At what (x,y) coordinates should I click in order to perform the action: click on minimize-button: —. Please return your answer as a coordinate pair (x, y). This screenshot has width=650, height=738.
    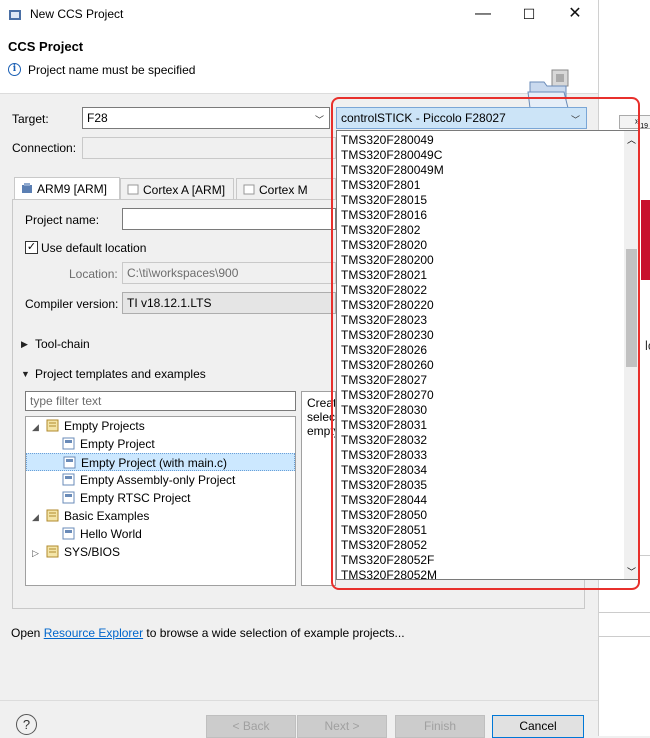
    Looking at the image, I should click on (483, 15).